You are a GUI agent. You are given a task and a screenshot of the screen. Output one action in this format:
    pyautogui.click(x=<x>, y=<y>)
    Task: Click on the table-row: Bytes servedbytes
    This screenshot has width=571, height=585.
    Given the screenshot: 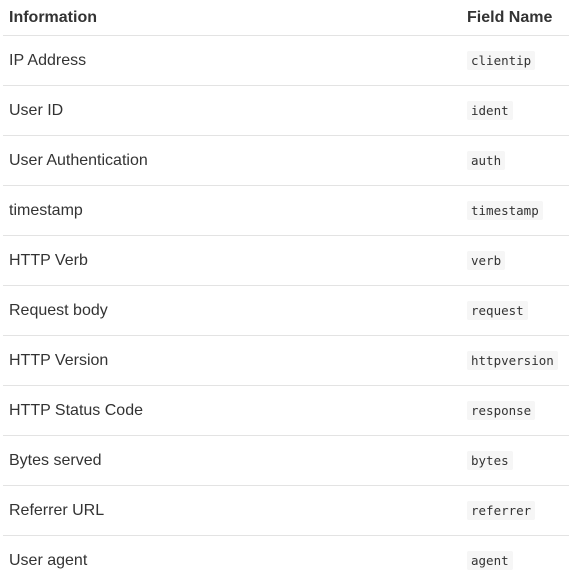 What is the action you would take?
    pyautogui.click(x=286, y=461)
    